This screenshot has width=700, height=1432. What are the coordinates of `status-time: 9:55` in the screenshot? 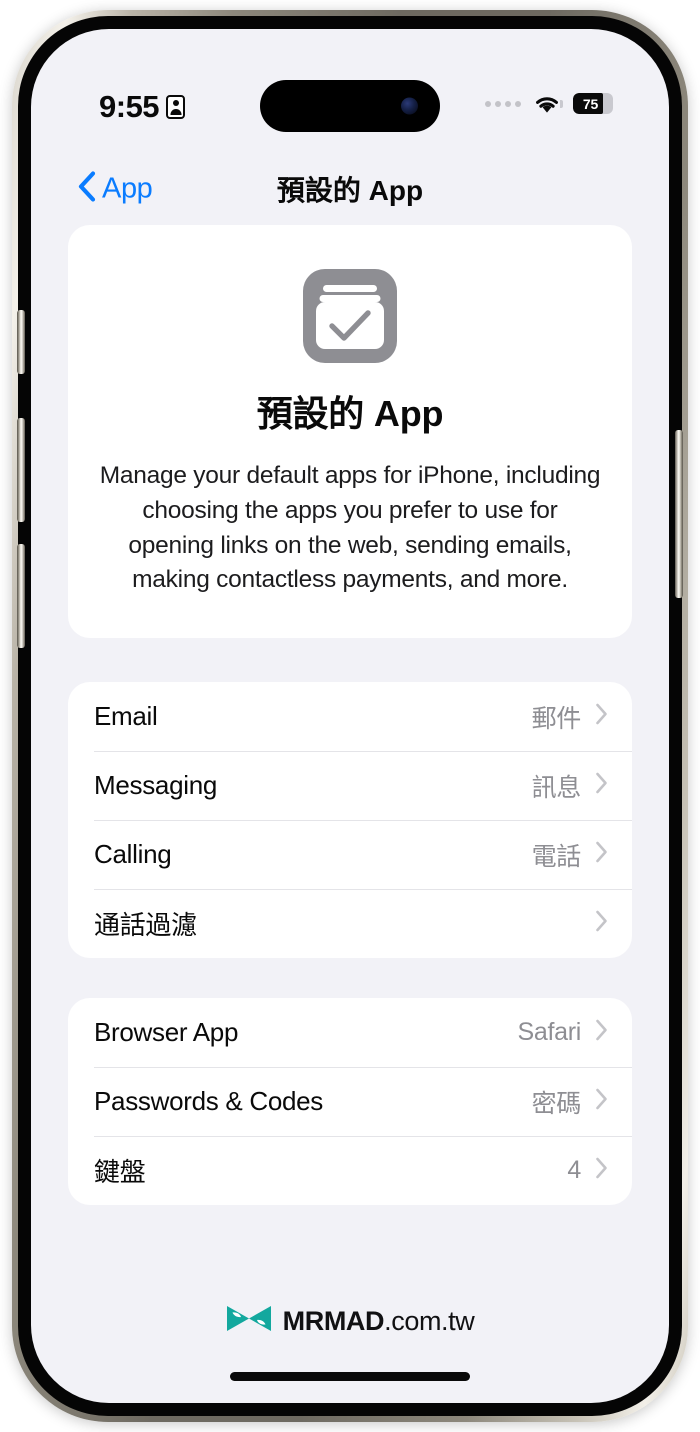 It's located at (129, 106).